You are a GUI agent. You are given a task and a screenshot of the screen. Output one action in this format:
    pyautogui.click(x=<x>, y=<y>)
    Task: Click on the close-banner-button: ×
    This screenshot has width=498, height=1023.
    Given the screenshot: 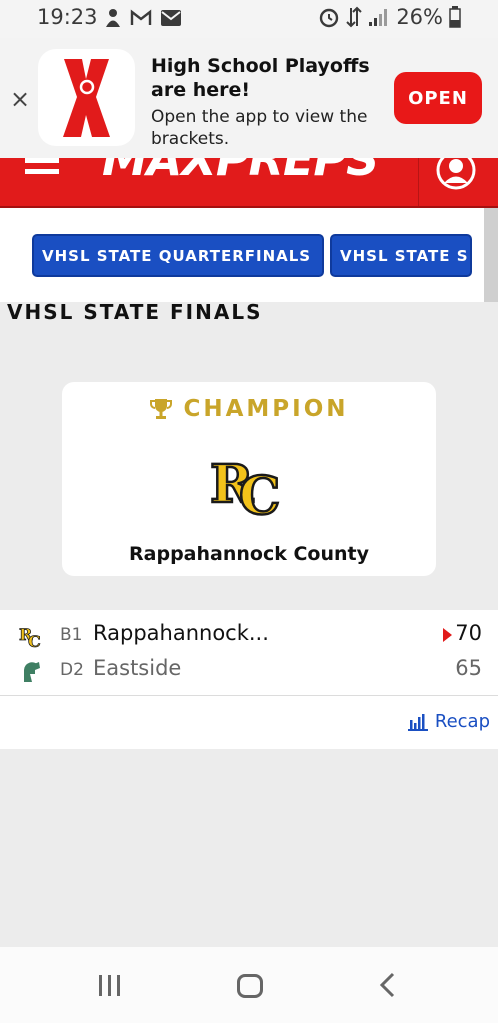 What is the action you would take?
    pyautogui.click(x=20, y=99)
    